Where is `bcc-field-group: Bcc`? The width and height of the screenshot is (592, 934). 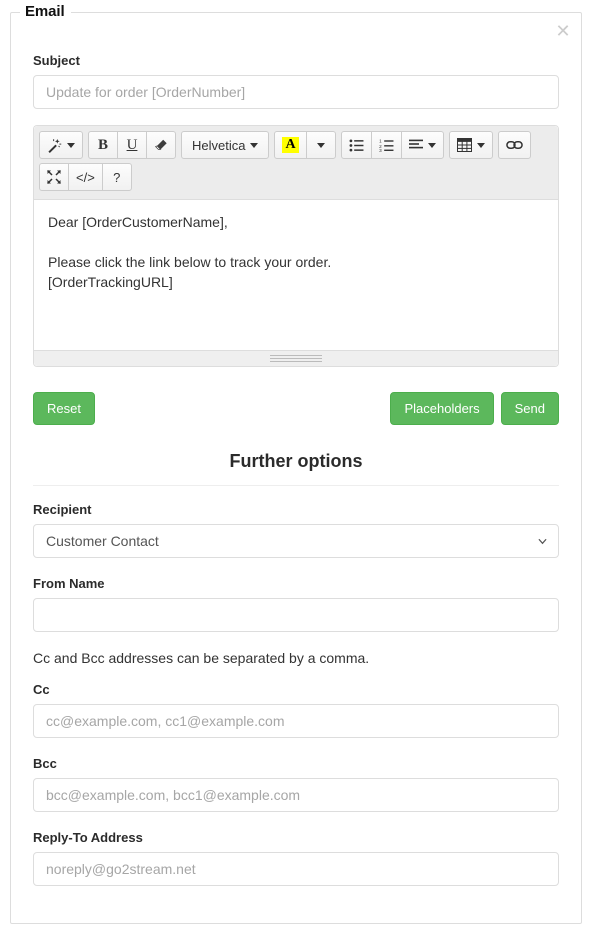
bcc-field-group: Bcc is located at coordinates (296, 784).